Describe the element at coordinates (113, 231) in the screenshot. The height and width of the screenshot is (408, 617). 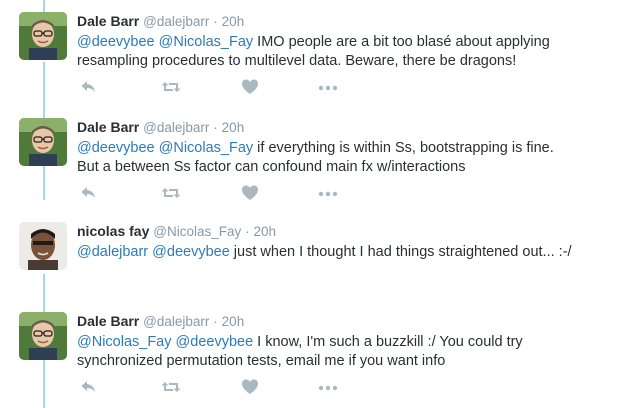
I see `user-fullname: nicolas fay` at that location.